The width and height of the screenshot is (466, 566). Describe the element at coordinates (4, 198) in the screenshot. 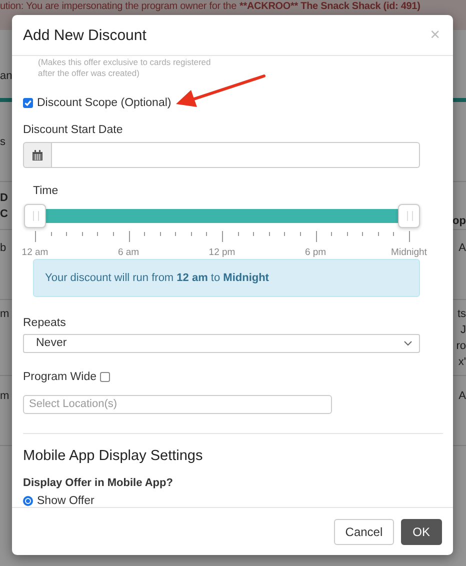

I see `background-text: D` at that location.